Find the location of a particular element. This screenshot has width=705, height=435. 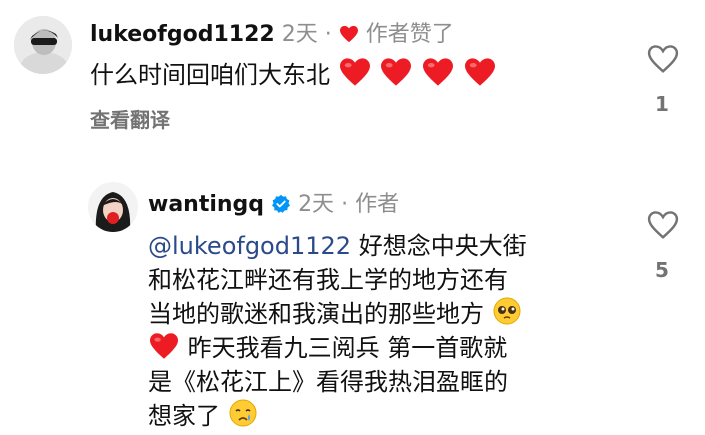

mention-link: @lukeofgod1122 is located at coordinates (249, 246).